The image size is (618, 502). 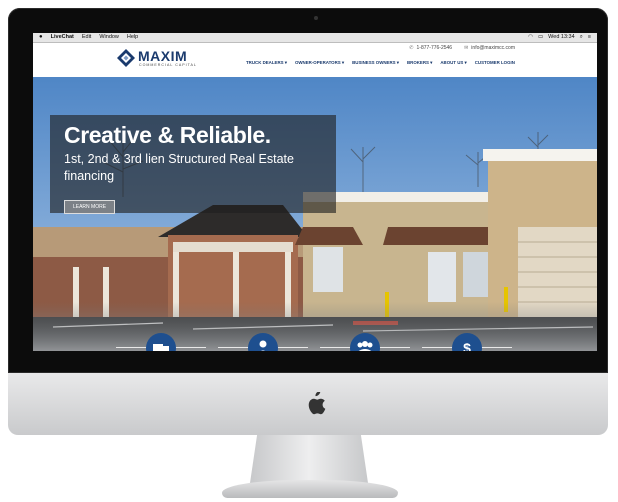 I want to click on battery-icon: ▭, so click(x=540, y=37).